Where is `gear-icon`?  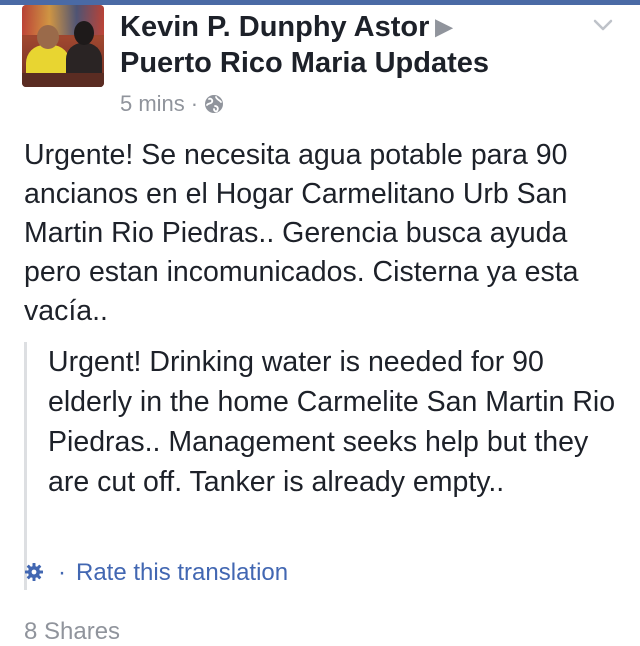 gear-icon is located at coordinates (34, 572).